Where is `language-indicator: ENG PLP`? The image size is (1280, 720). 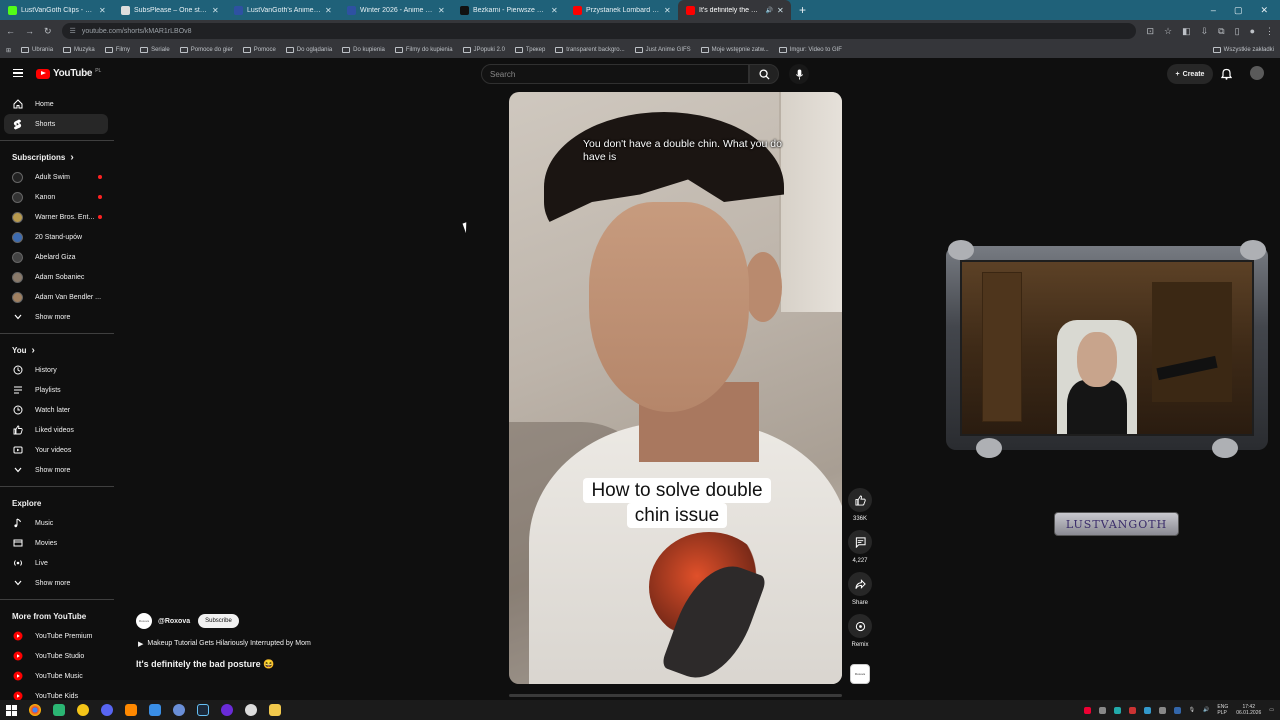
language-indicator: ENG PLP is located at coordinates (1222, 710).